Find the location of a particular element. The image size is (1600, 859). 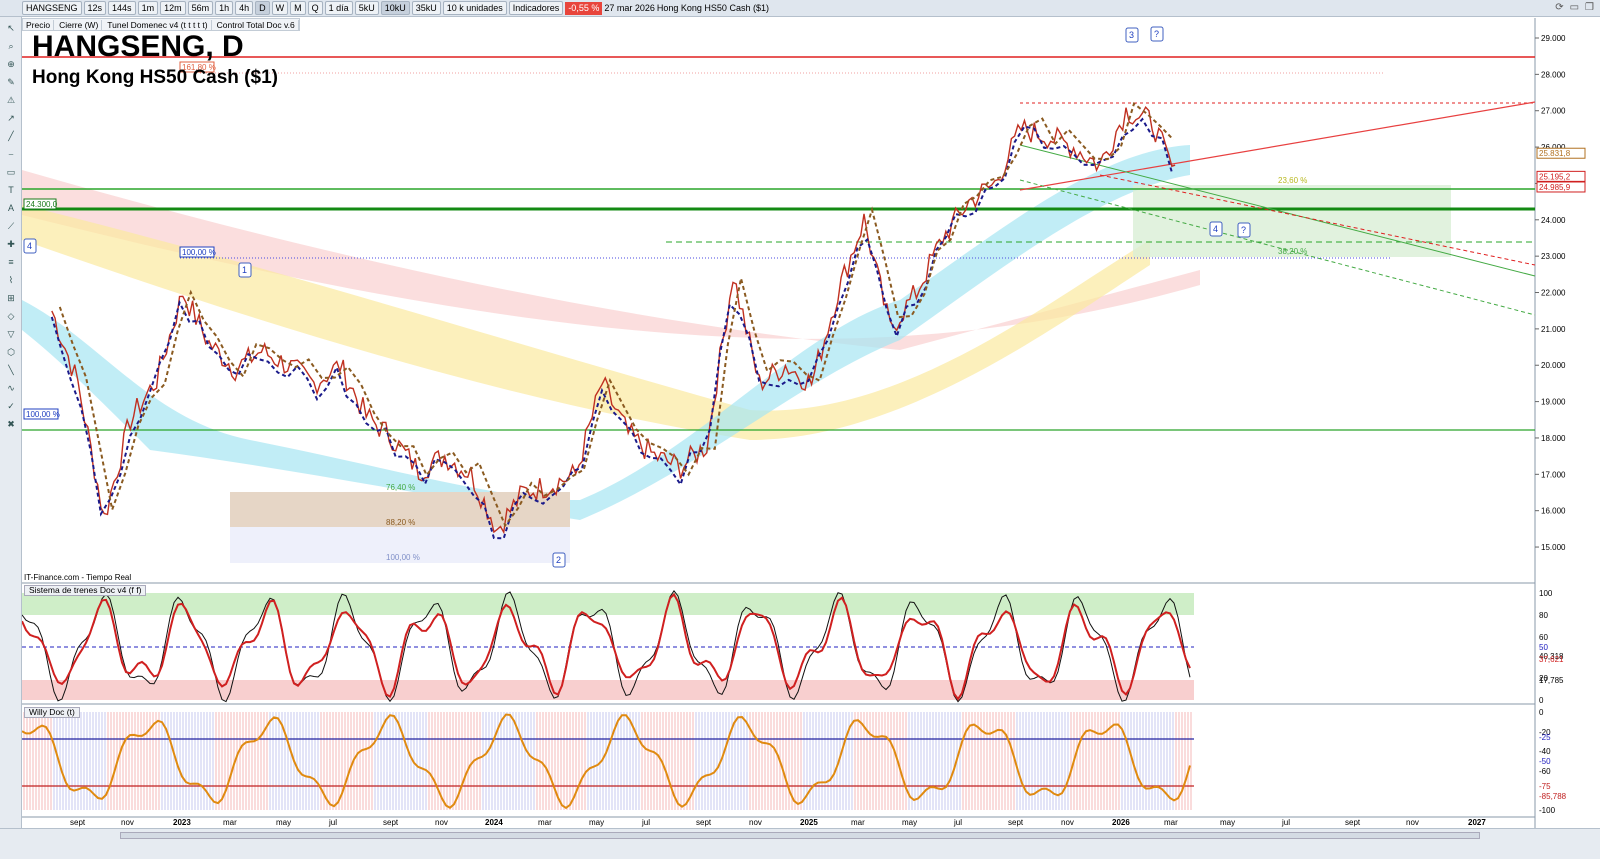

tool-icon: ◇ is located at coordinates (11, 317).